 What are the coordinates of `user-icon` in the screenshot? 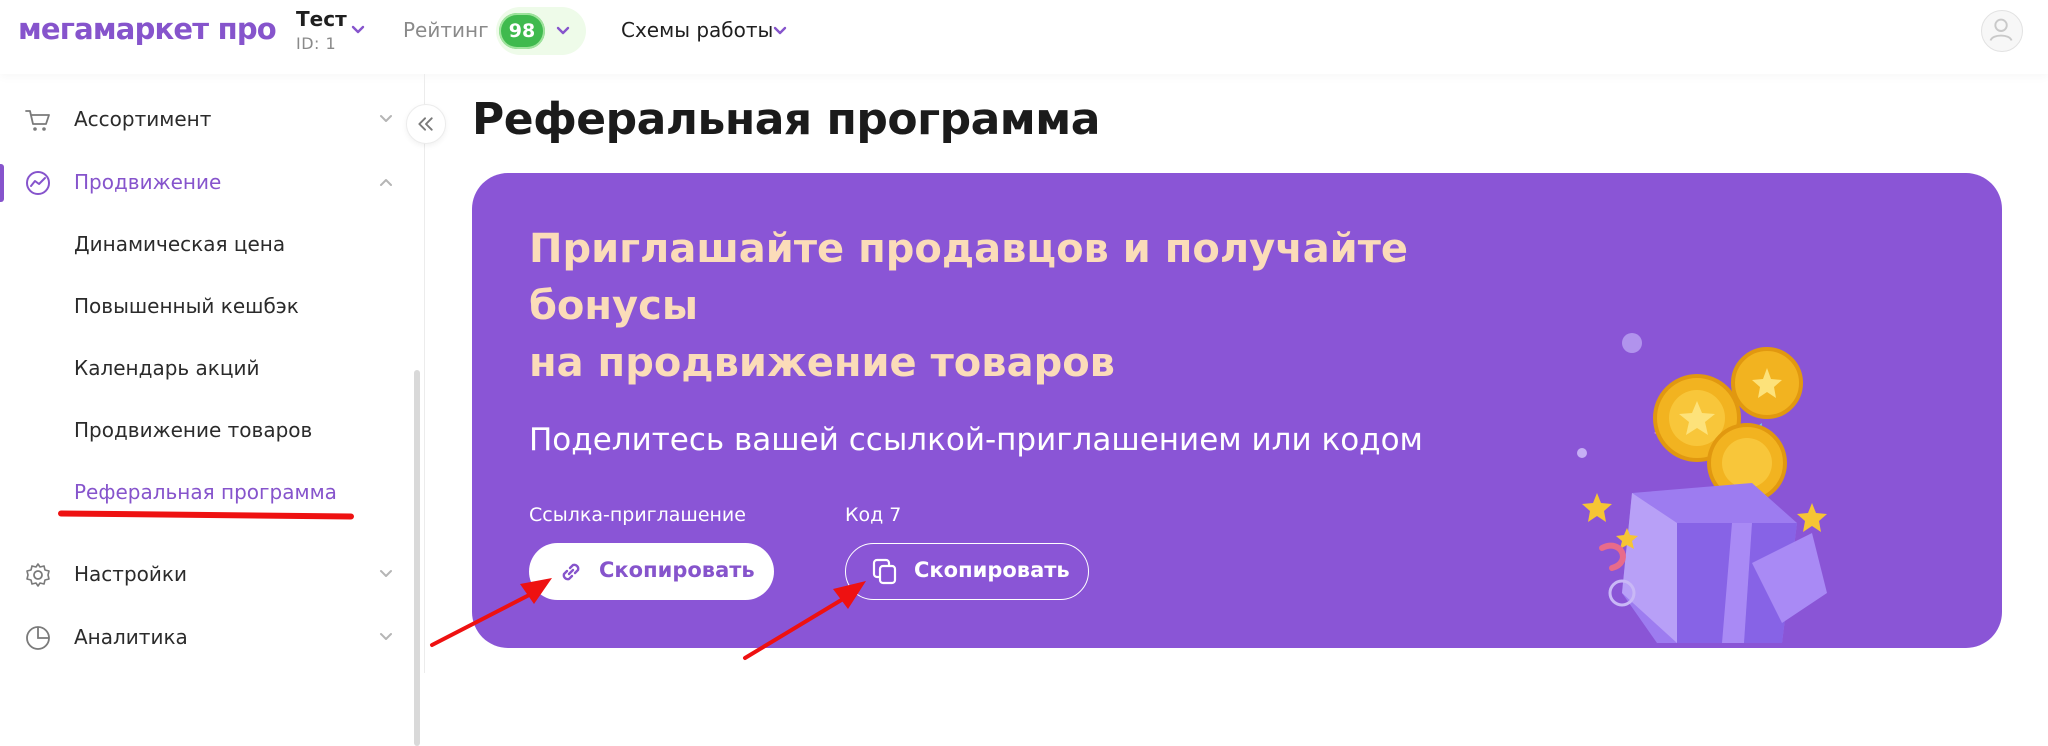 It's located at (2001, 30).